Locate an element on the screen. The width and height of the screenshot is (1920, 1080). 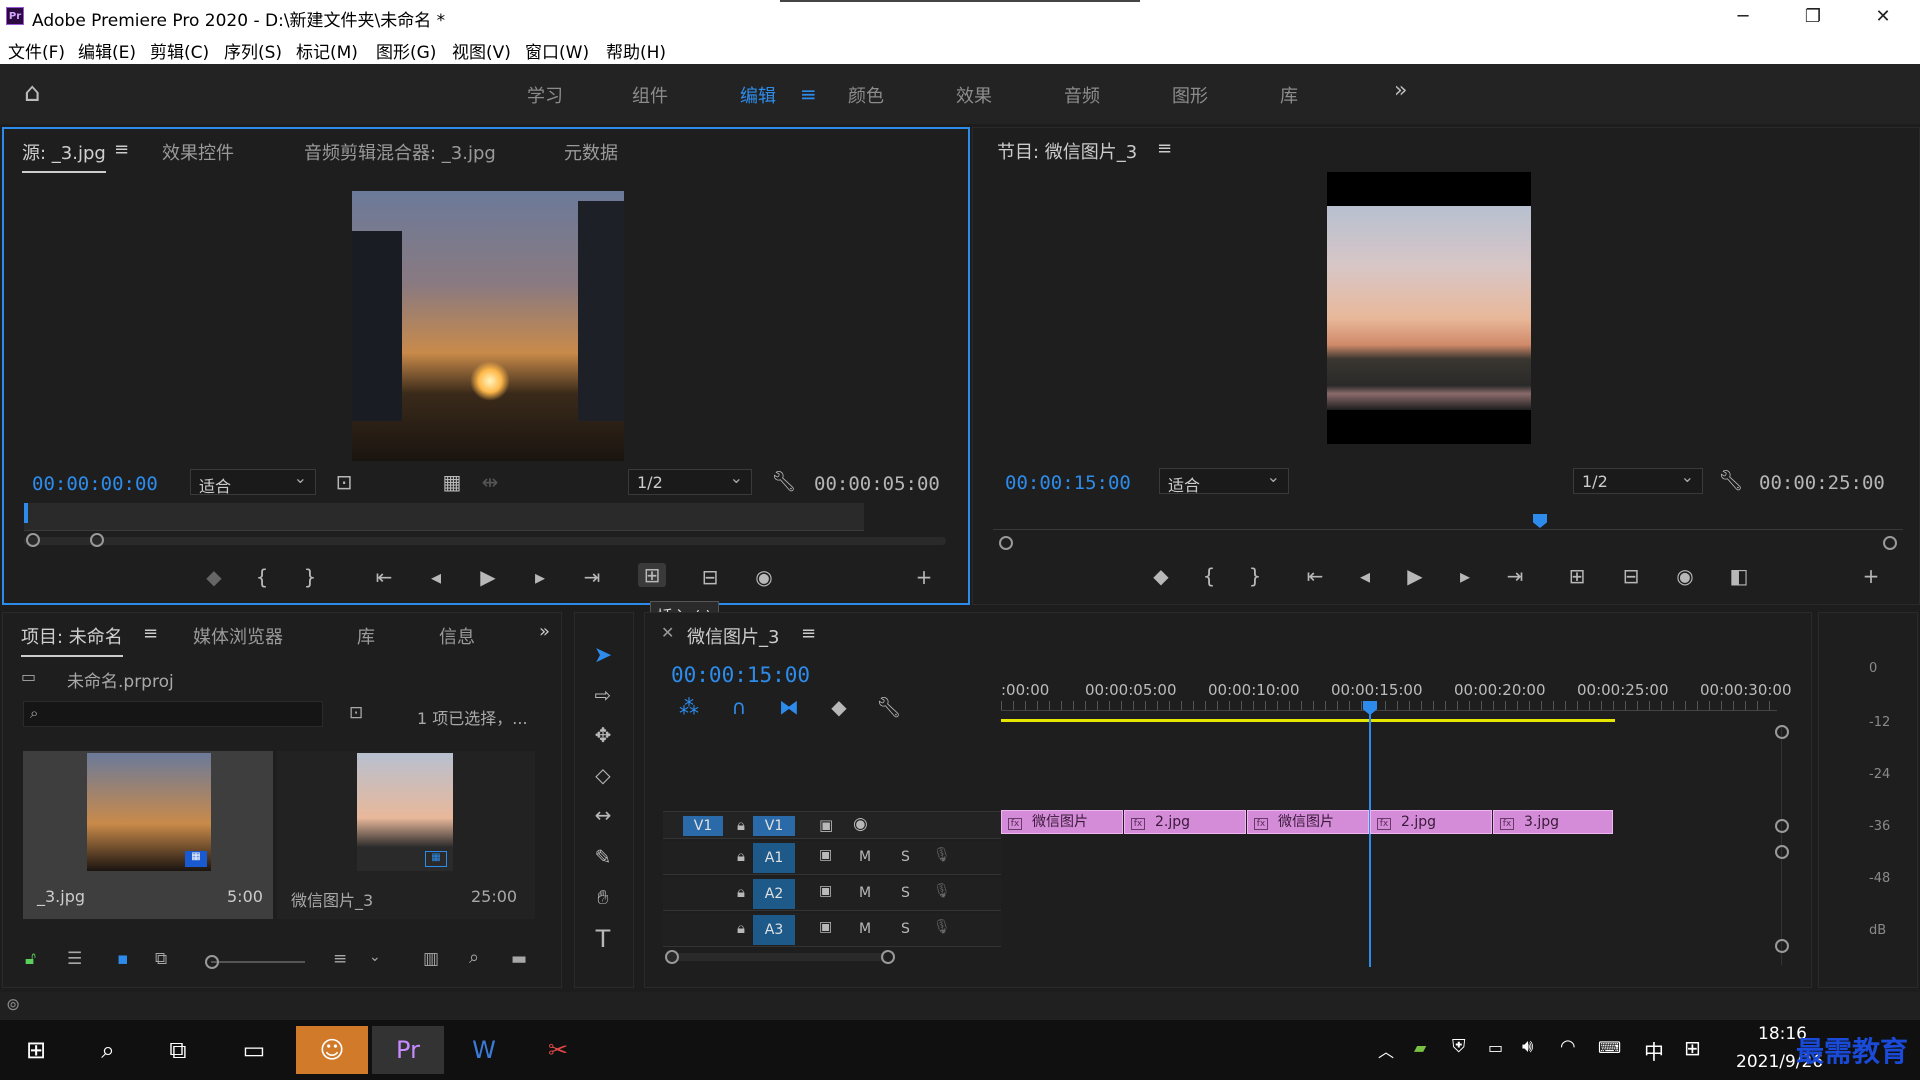
source-resolution-dropdown: 1/2 is located at coordinates (690, 481).